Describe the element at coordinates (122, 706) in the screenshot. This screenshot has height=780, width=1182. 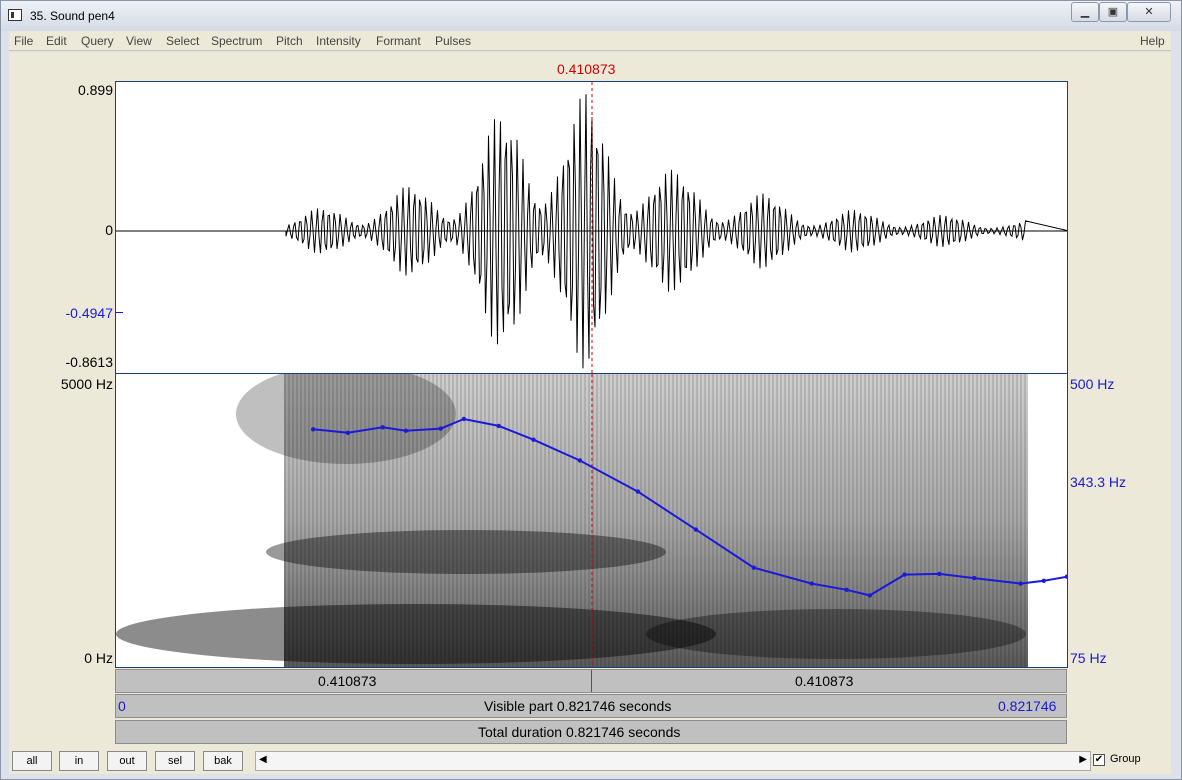
I see `visible-start-label: 0` at that location.